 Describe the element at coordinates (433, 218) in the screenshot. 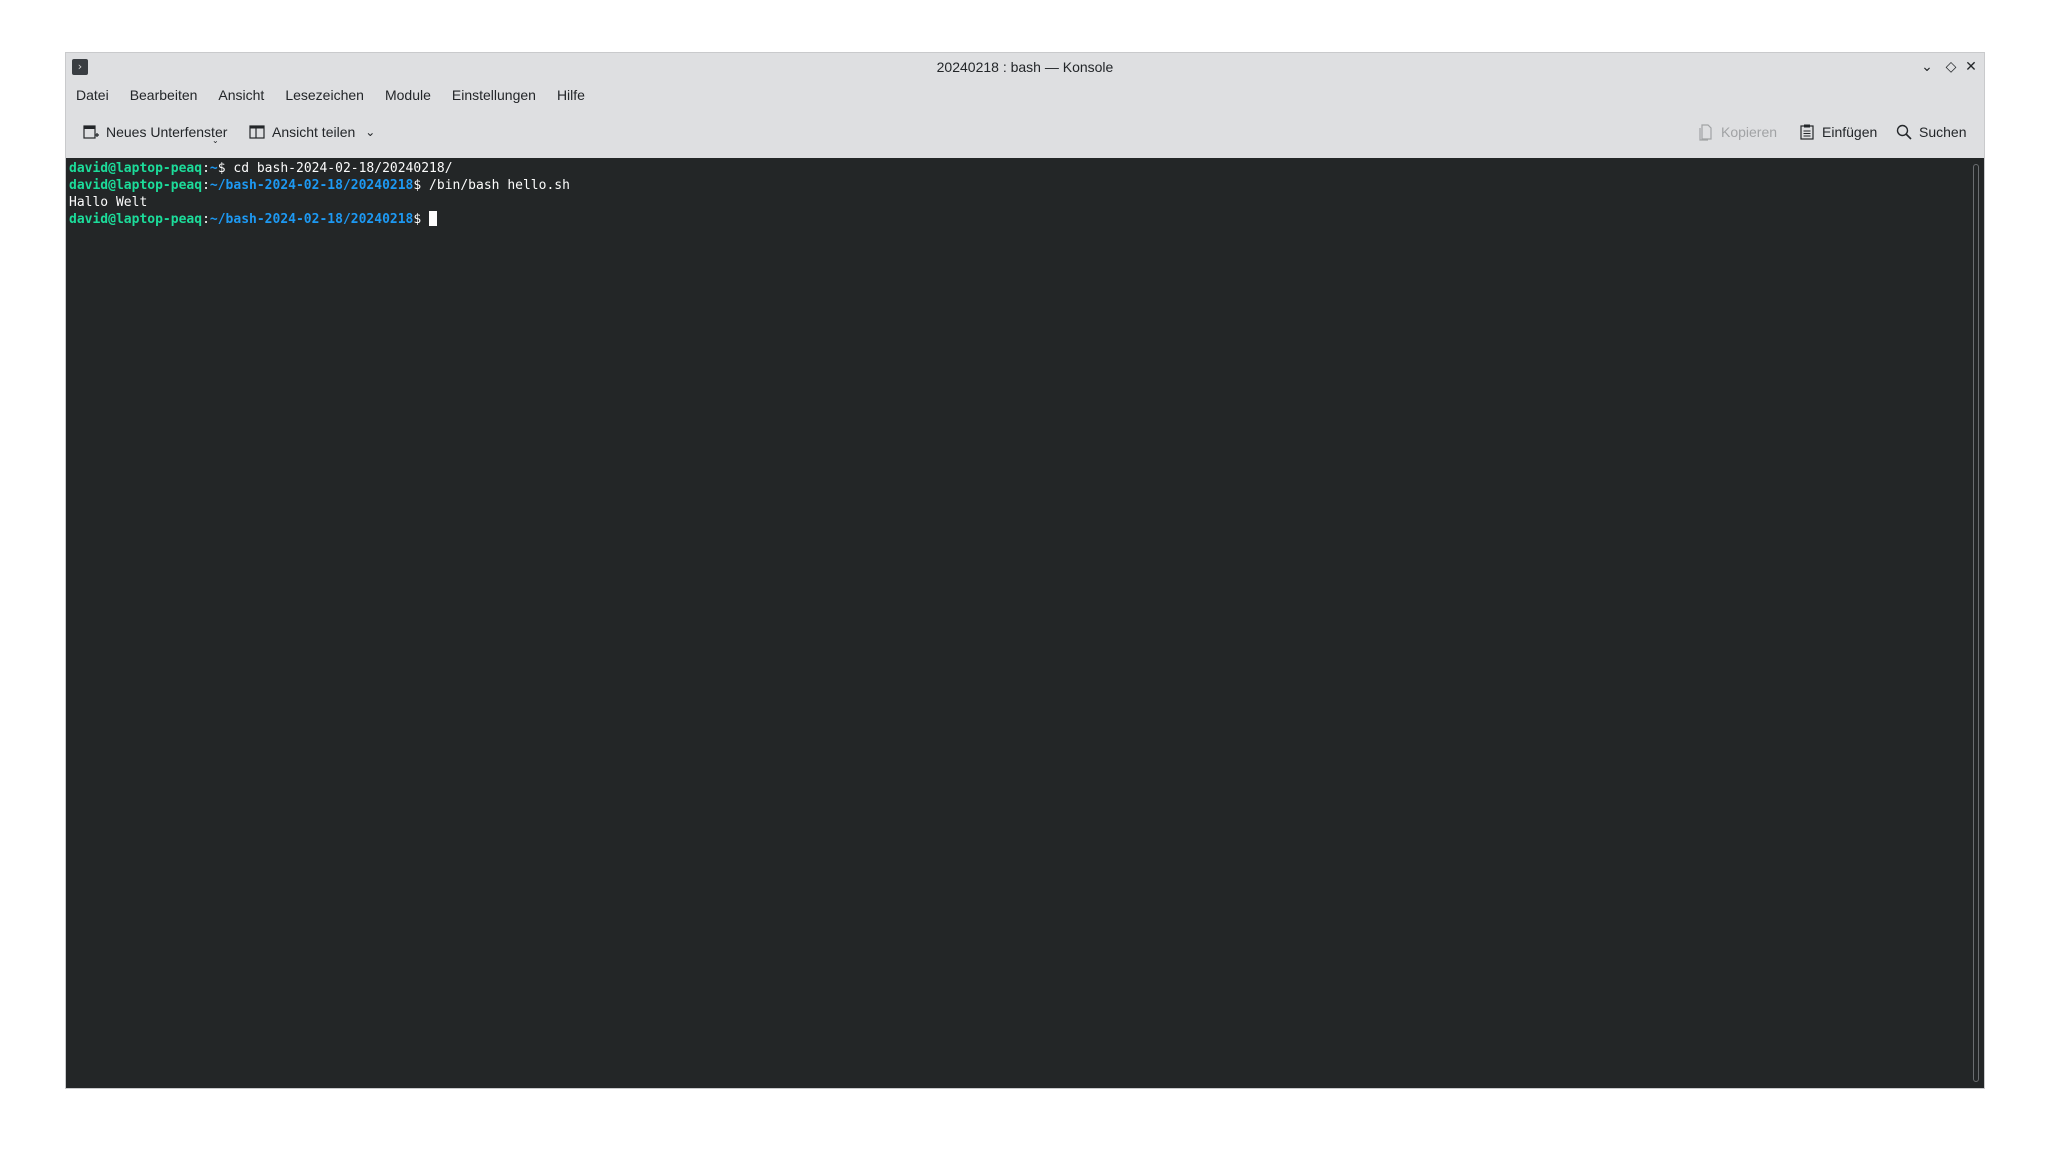

I see `text-cursor` at that location.